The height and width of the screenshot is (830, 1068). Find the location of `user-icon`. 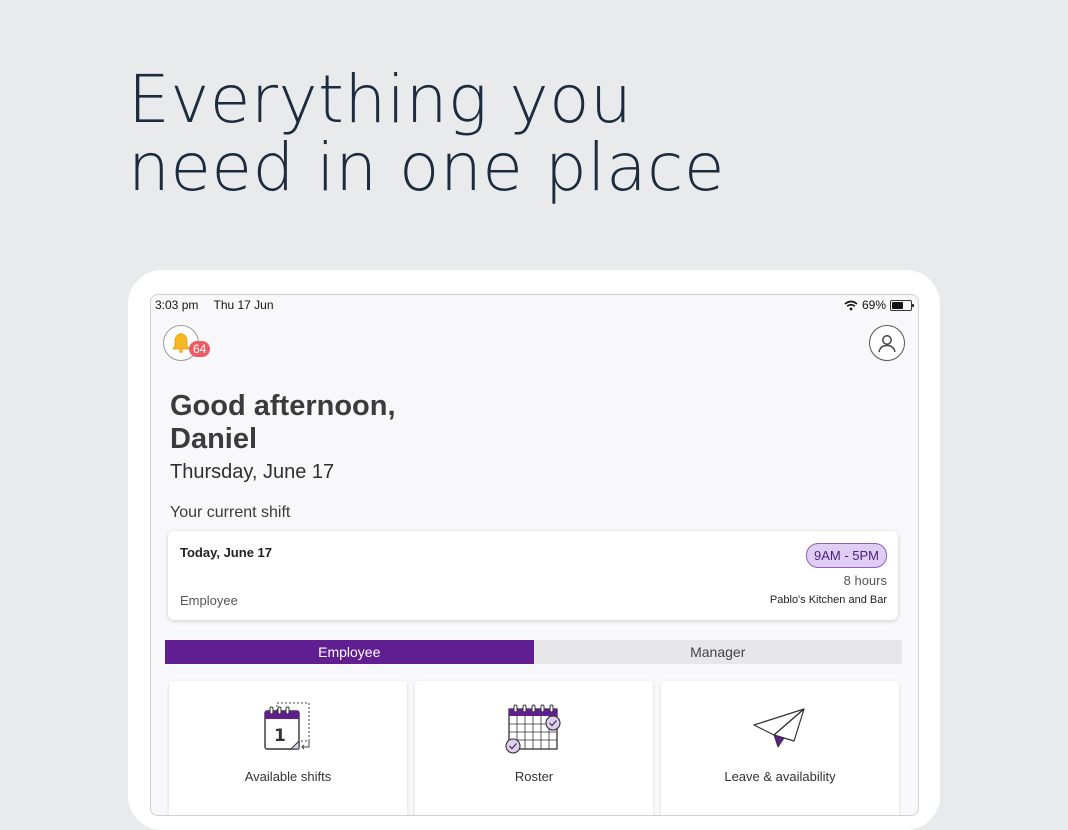

user-icon is located at coordinates (887, 344).